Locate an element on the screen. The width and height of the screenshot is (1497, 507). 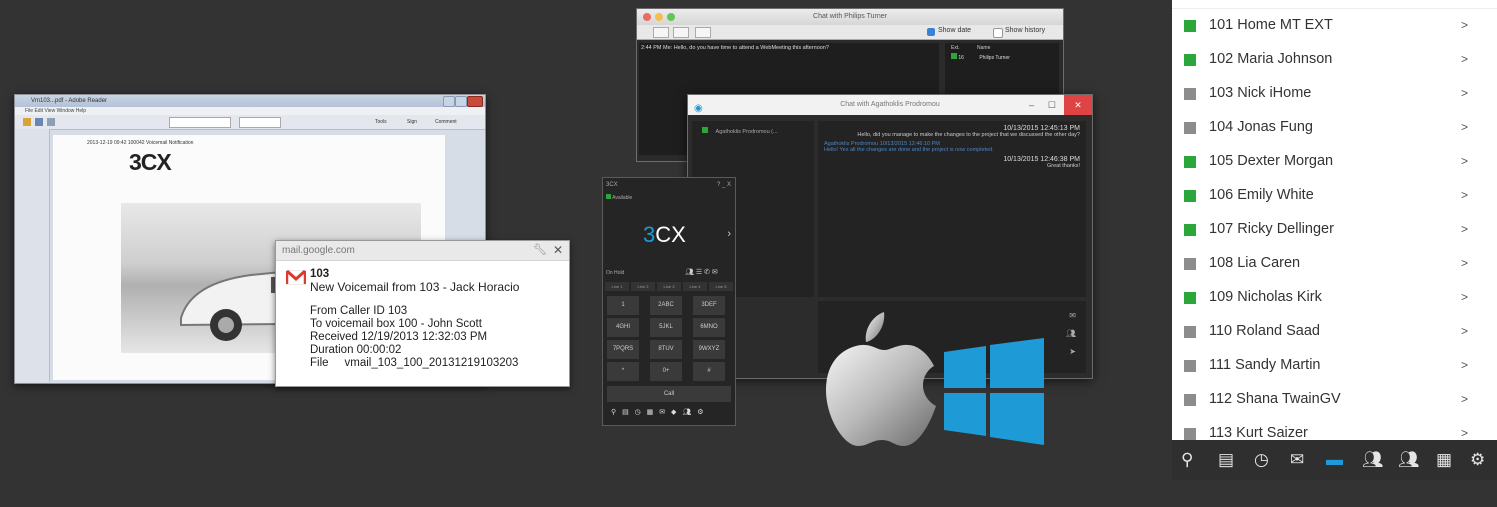
tools-button: Tools is located at coordinates (381, 122).